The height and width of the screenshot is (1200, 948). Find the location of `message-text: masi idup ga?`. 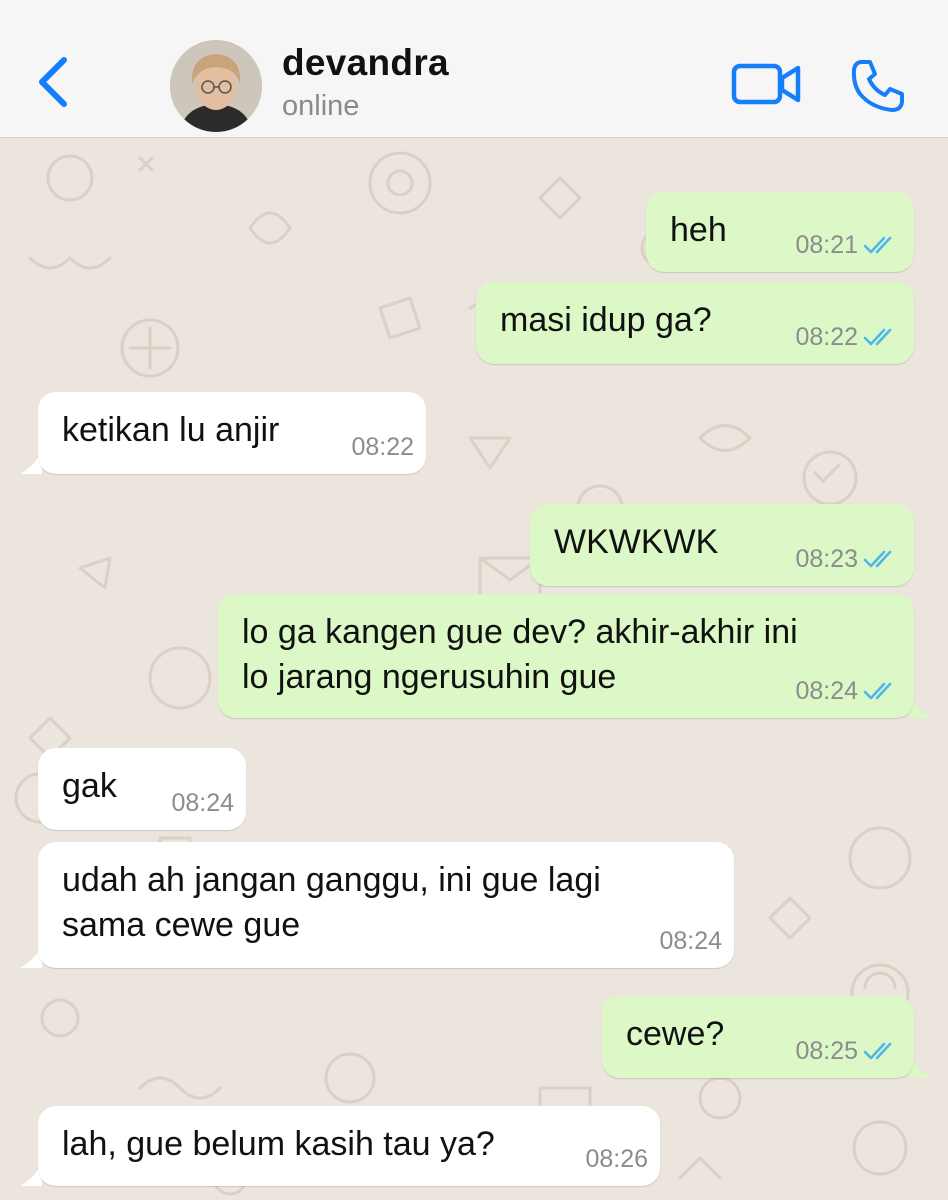

message-text: masi idup ga? is located at coordinates (606, 320).